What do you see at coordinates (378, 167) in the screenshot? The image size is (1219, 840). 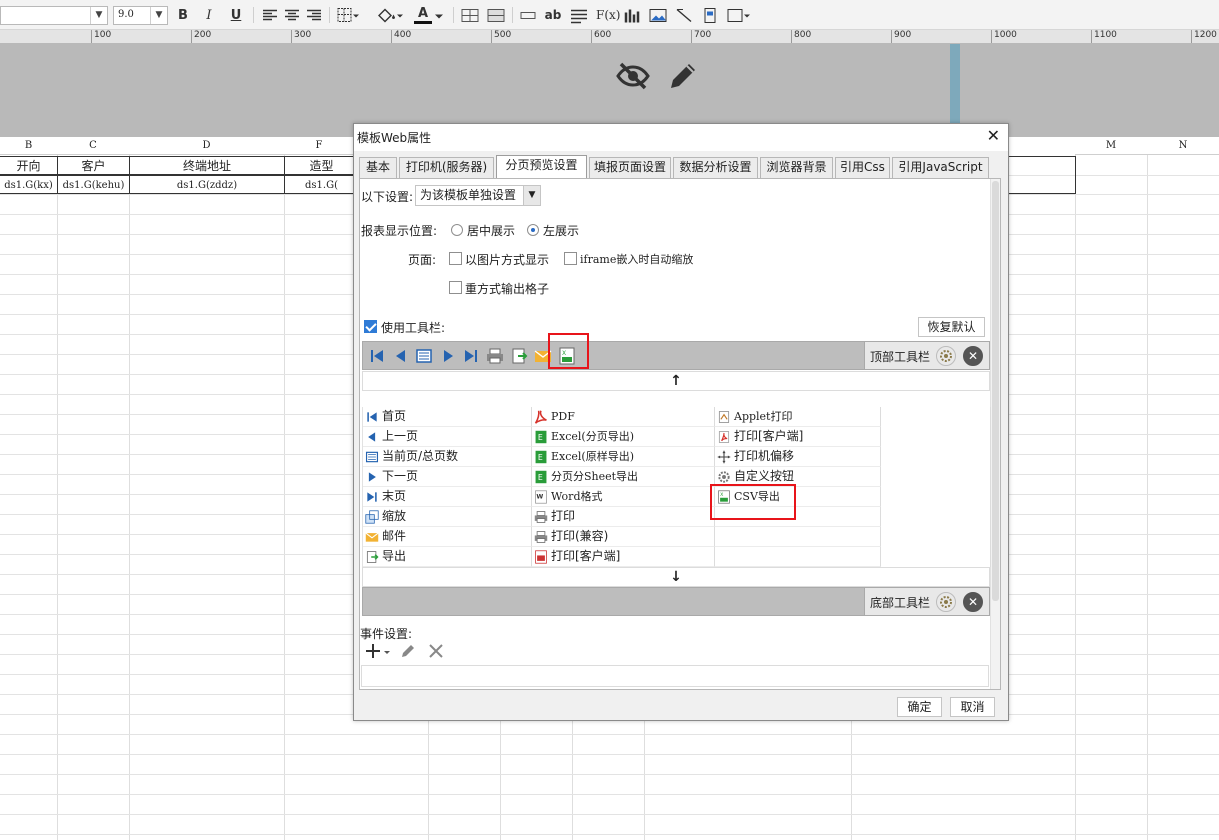 I see `tab-basic: 基本` at bounding box center [378, 167].